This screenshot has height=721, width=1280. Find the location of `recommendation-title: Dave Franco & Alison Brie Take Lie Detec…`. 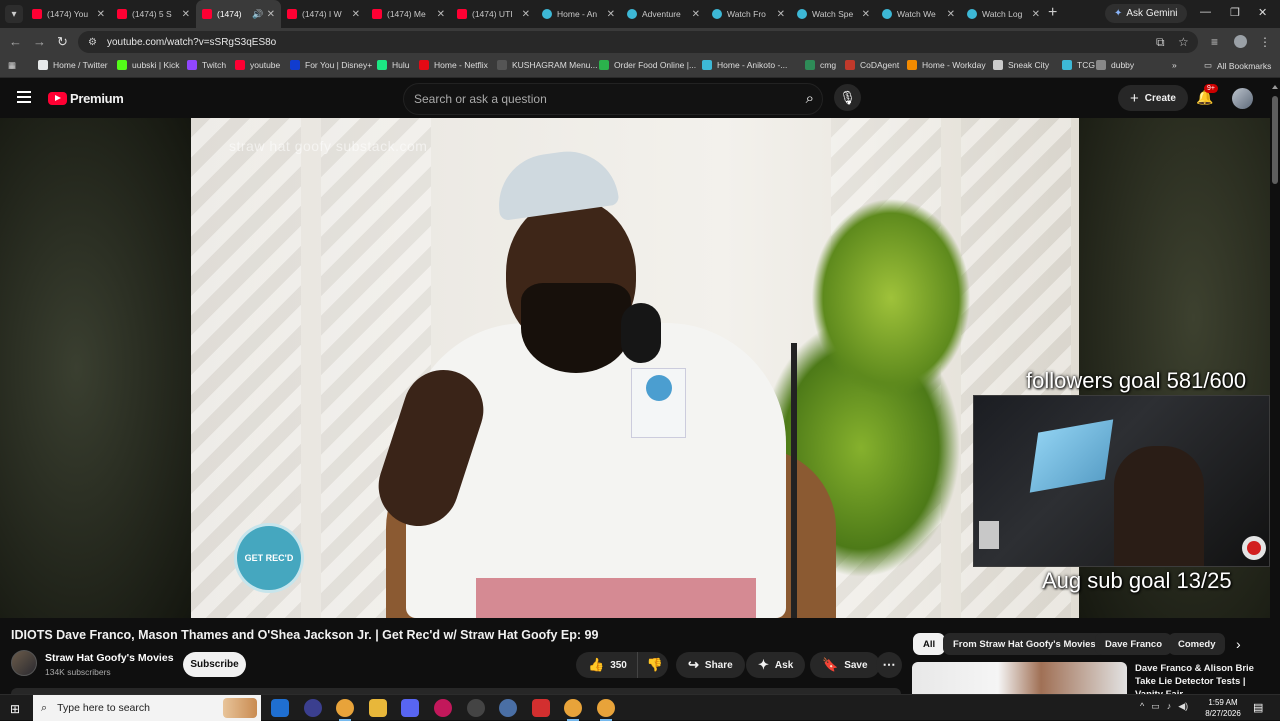

recommendation-title: Dave Franco & Alison Brie Take Lie Detec… is located at coordinates (1197, 678).